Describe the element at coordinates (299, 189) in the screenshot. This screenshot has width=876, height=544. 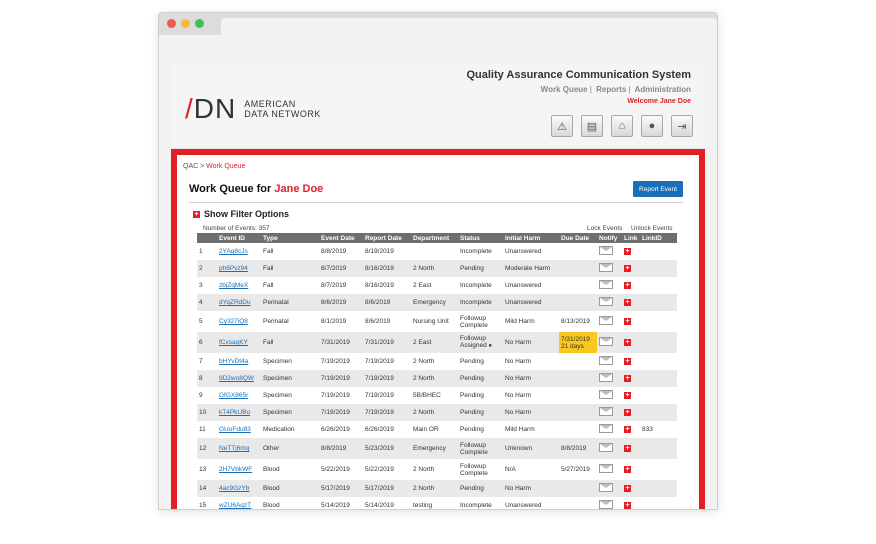
I see `page-title-user: Jane Doe` at that location.